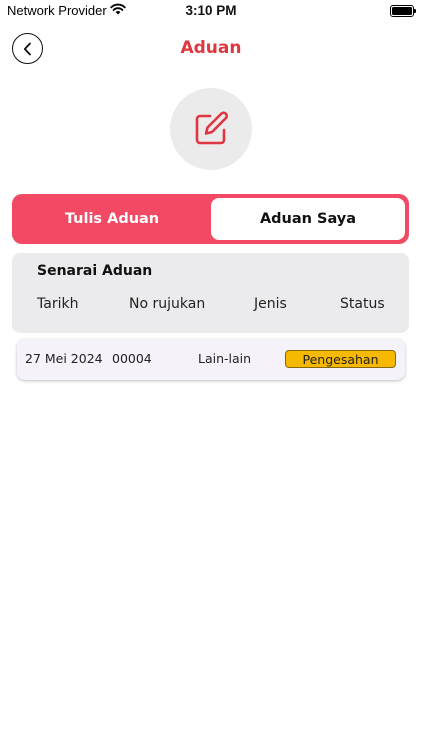 The height and width of the screenshot is (750, 422). Describe the element at coordinates (340, 359) in the screenshot. I see `status-badge: Pengesahan` at that location.